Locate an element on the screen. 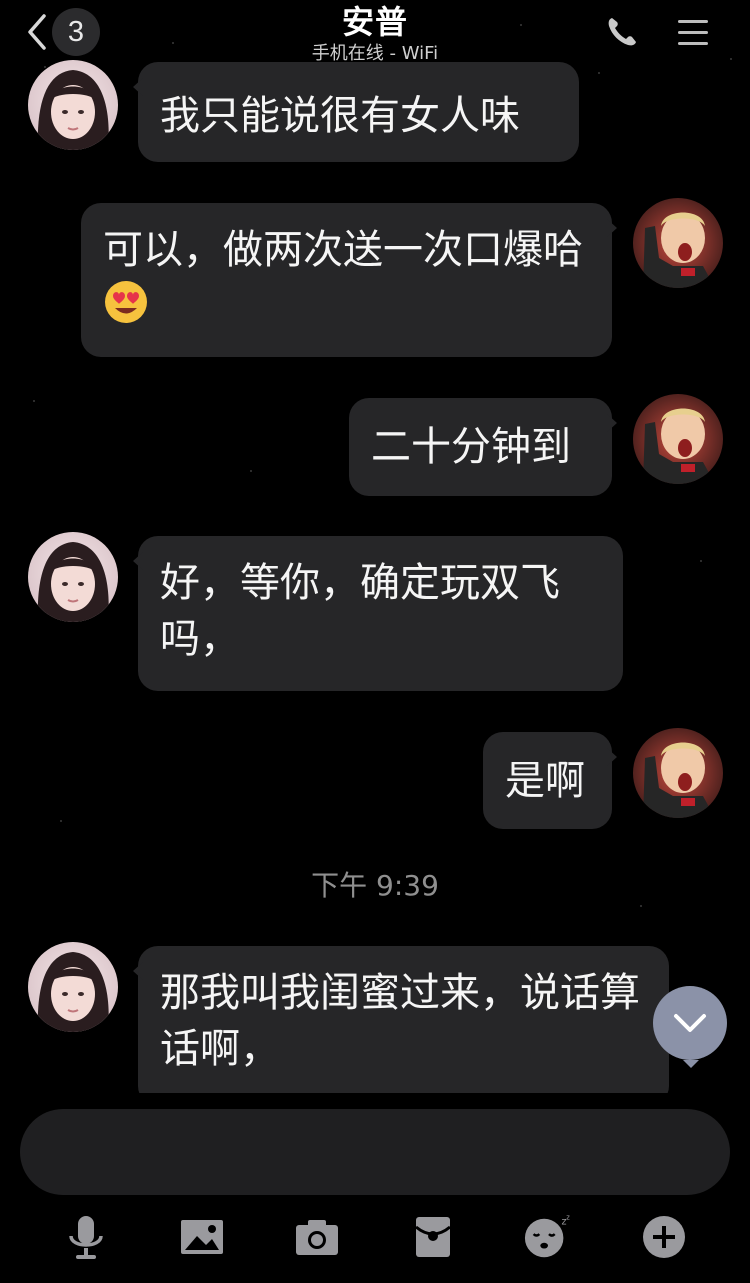 This screenshot has width=750, height=1283. plus-icon is located at coordinates (664, 1237).